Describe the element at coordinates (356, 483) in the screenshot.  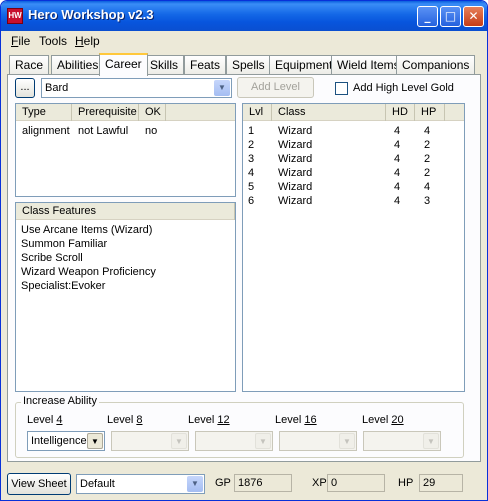
I see `xp-value: 0` at that location.